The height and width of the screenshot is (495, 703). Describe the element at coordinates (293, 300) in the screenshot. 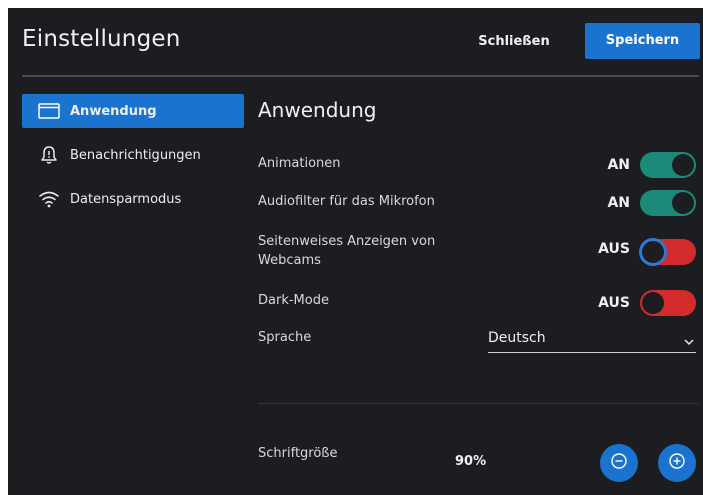

I see `setting-label: Dark-Mode` at that location.